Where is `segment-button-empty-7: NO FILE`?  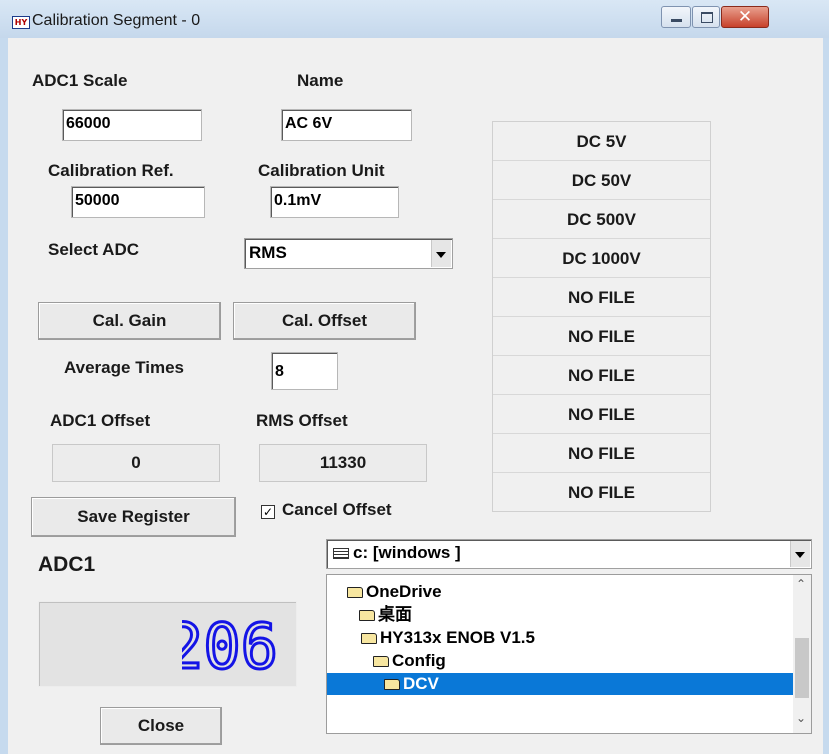 segment-button-empty-7: NO FILE is located at coordinates (601, 375).